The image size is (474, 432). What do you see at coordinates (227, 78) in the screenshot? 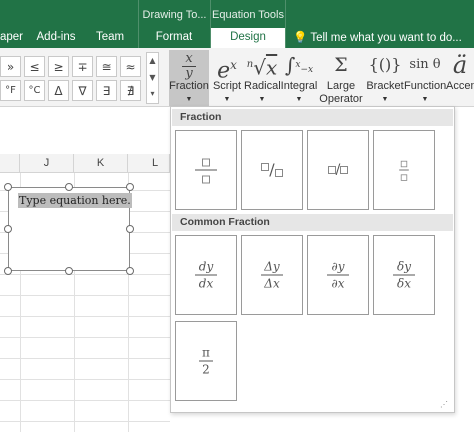
I see `script-button: ex Script ▼` at bounding box center [227, 78].